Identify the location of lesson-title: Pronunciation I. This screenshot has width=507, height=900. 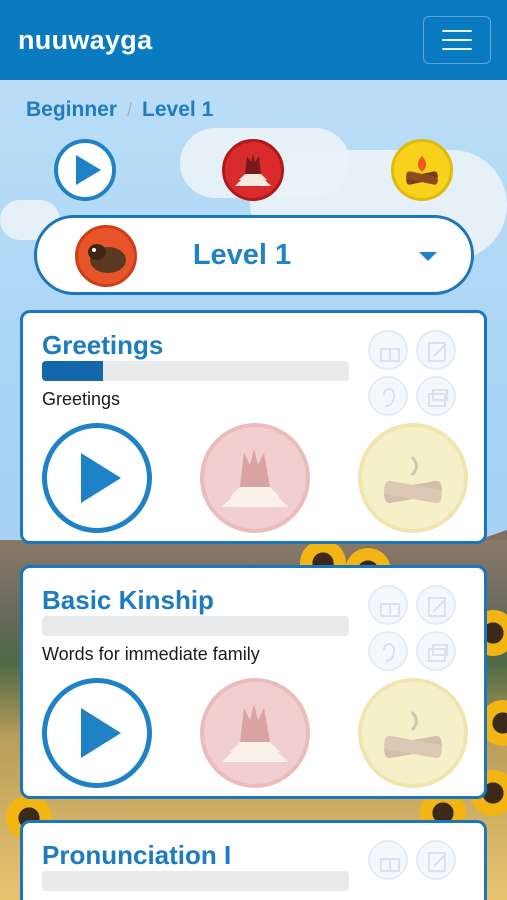
(137, 855).